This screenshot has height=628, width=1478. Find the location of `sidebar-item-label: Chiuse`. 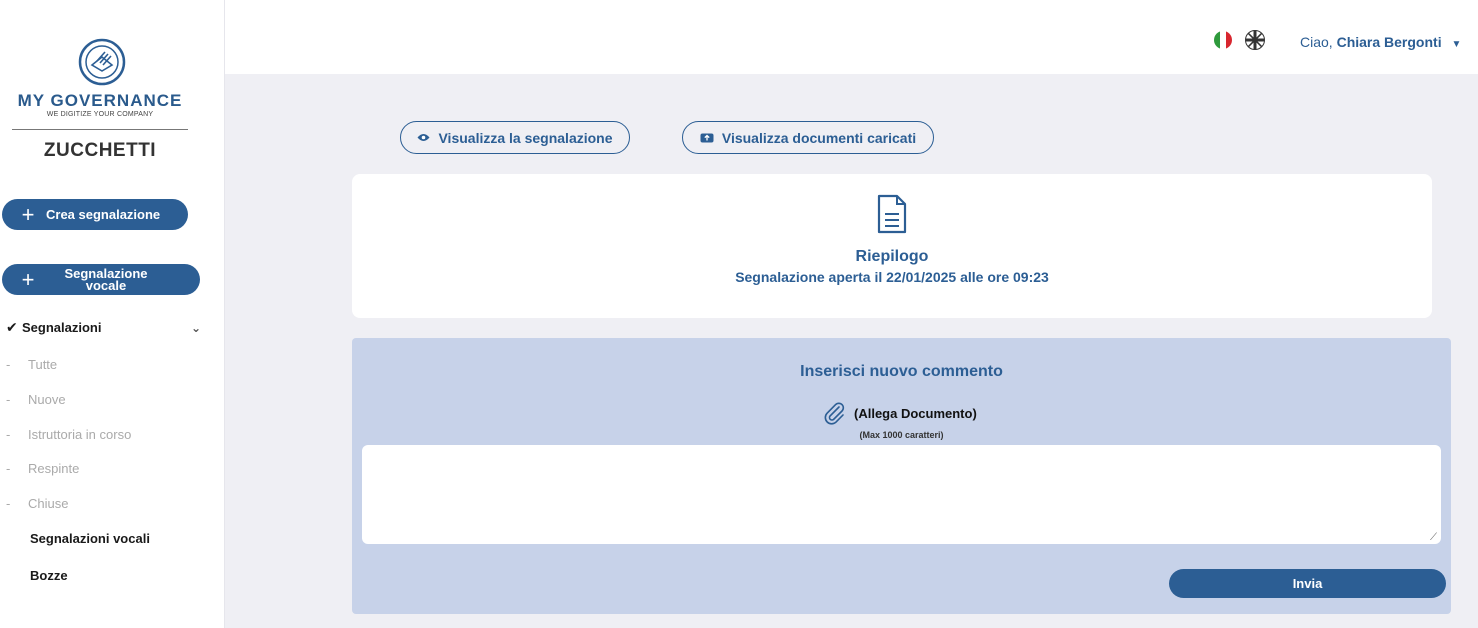

sidebar-item-label: Chiuse is located at coordinates (48, 503).